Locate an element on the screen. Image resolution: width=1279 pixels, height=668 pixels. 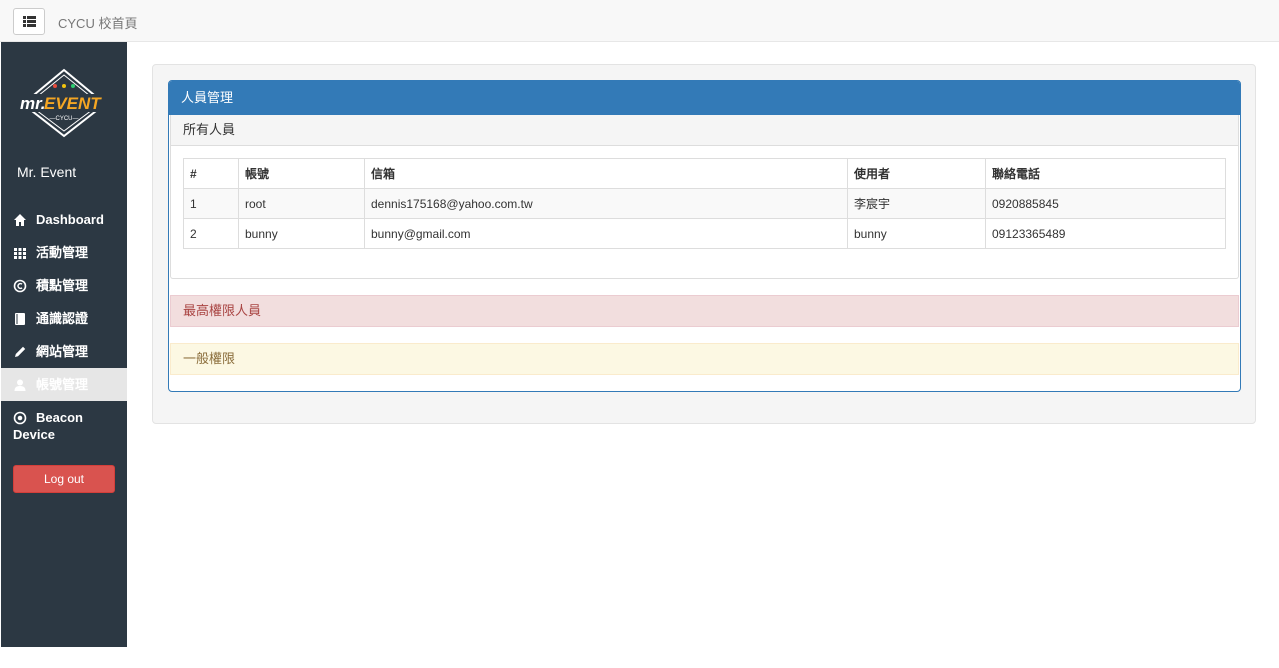
brand-name: Mr. Event is located at coordinates (47, 172).